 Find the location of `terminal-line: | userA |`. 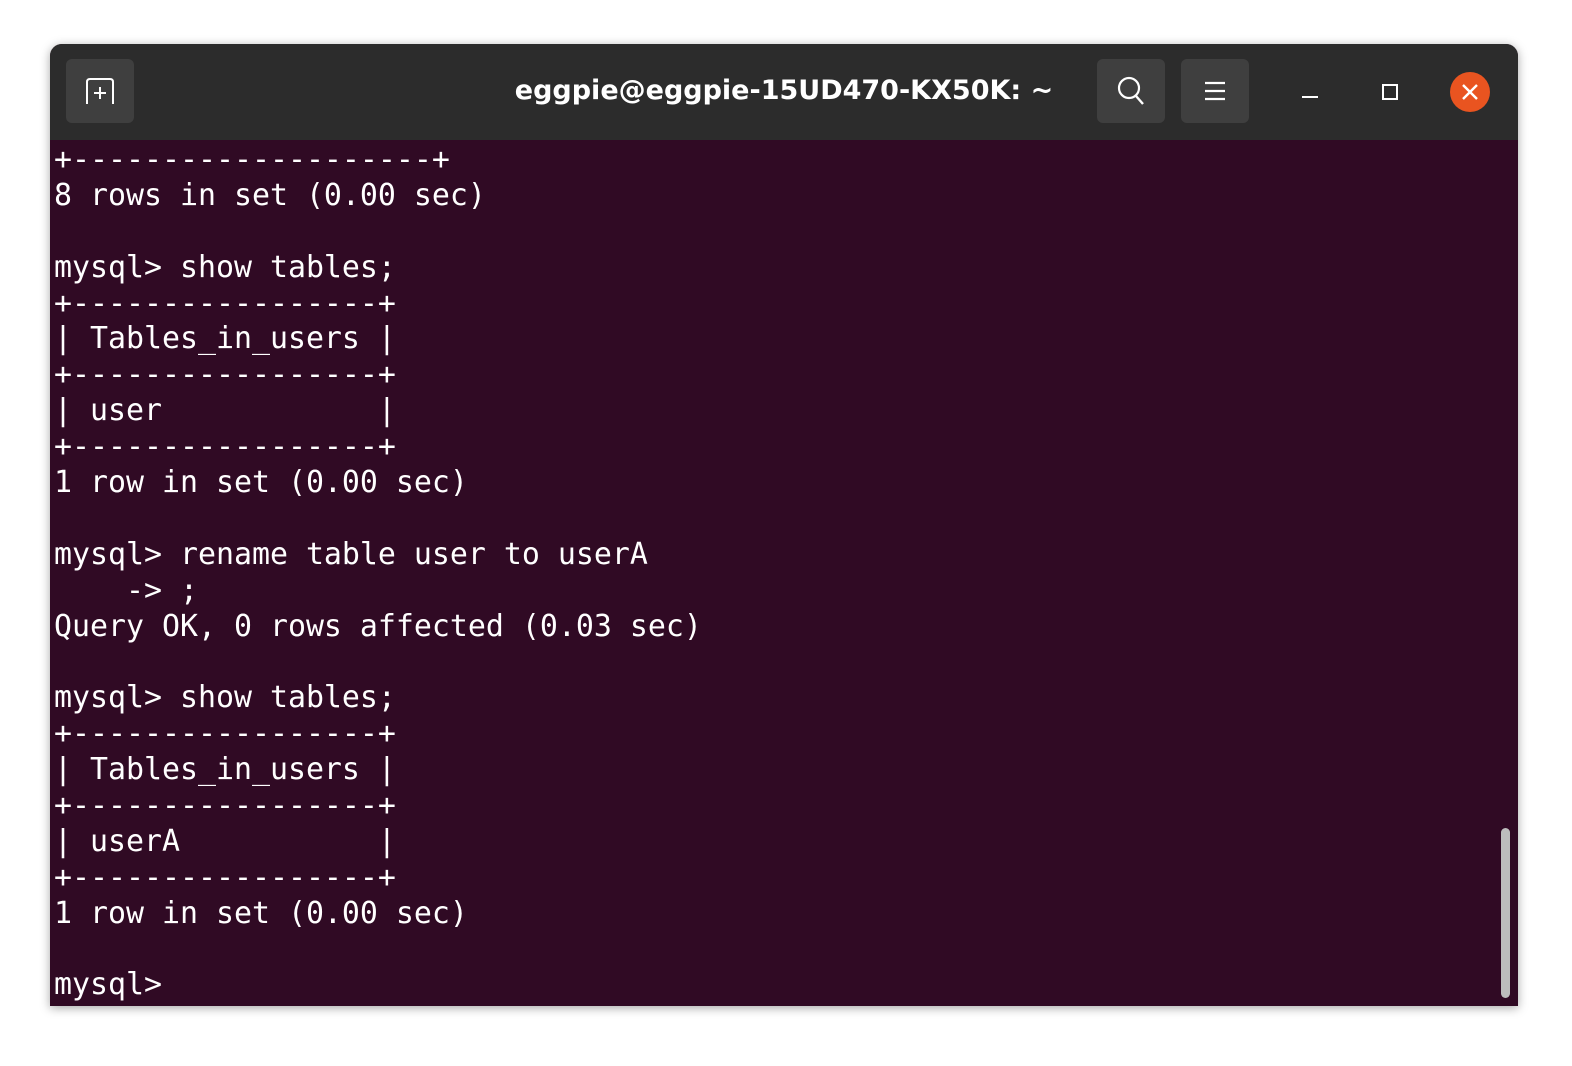

terminal-line: | userA | is located at coordinates (225, 841).